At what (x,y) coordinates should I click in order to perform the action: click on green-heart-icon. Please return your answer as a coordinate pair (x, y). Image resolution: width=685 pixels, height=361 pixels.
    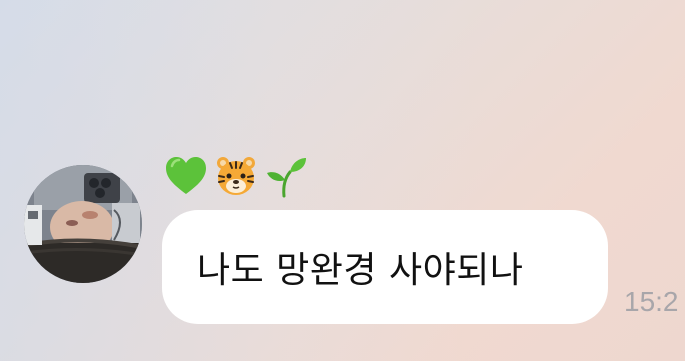
    Looking at the image, I should click on (186, 176).